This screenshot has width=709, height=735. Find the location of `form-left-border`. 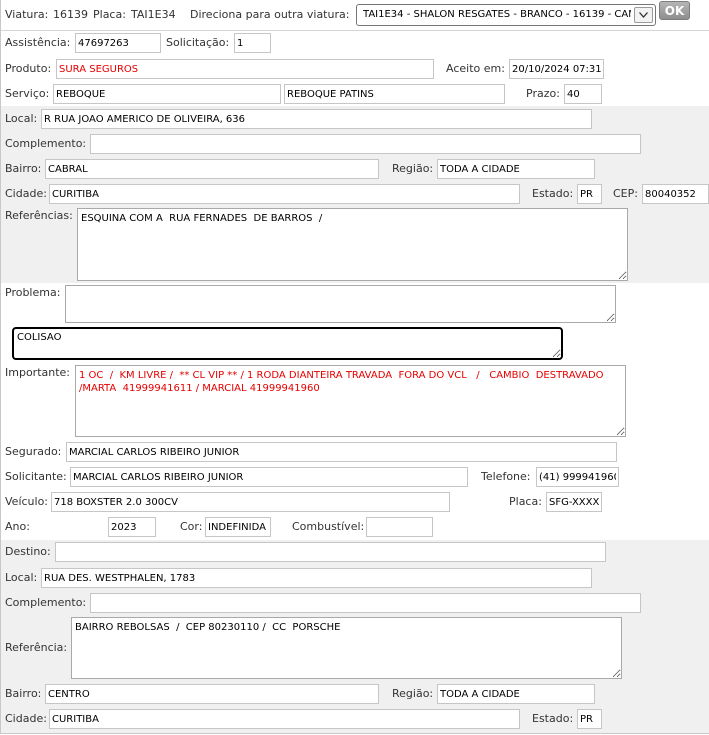

form-left-border is located at coordinates (0, 367).